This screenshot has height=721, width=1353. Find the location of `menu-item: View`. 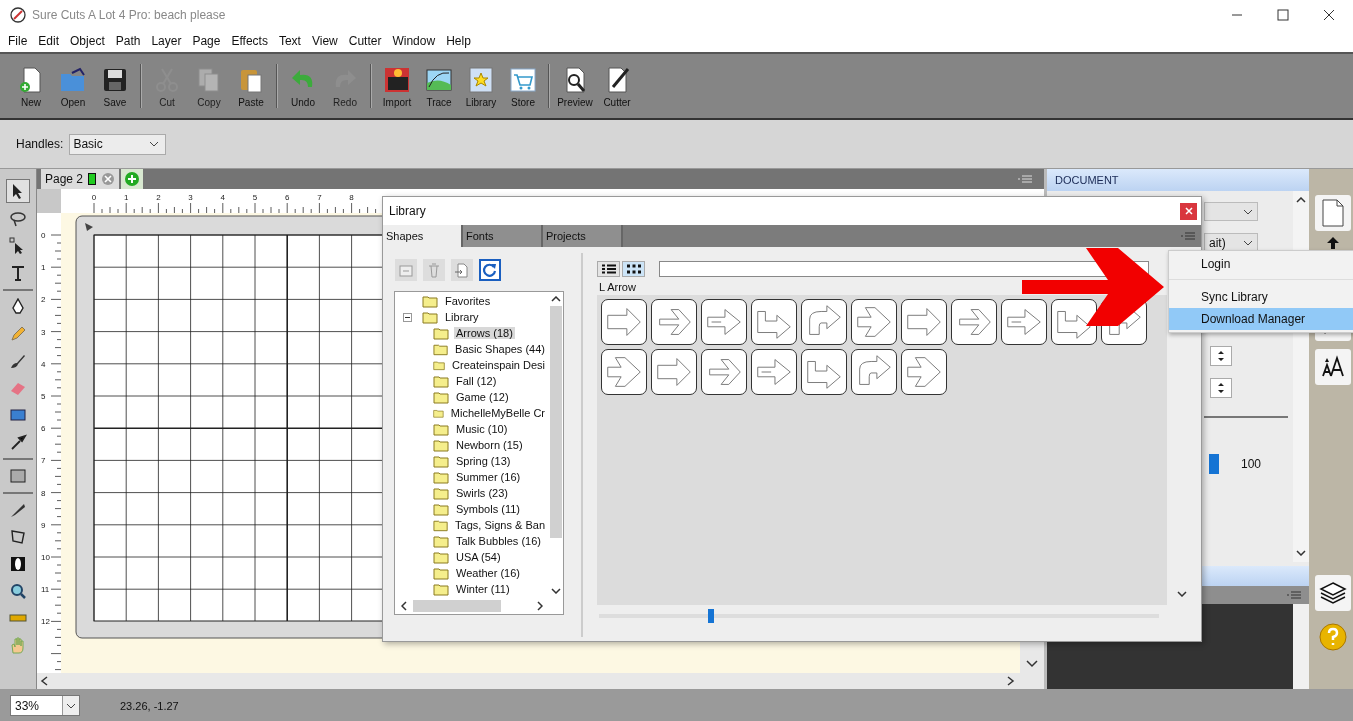

menu-item: View is located at coordinates (324, 41).